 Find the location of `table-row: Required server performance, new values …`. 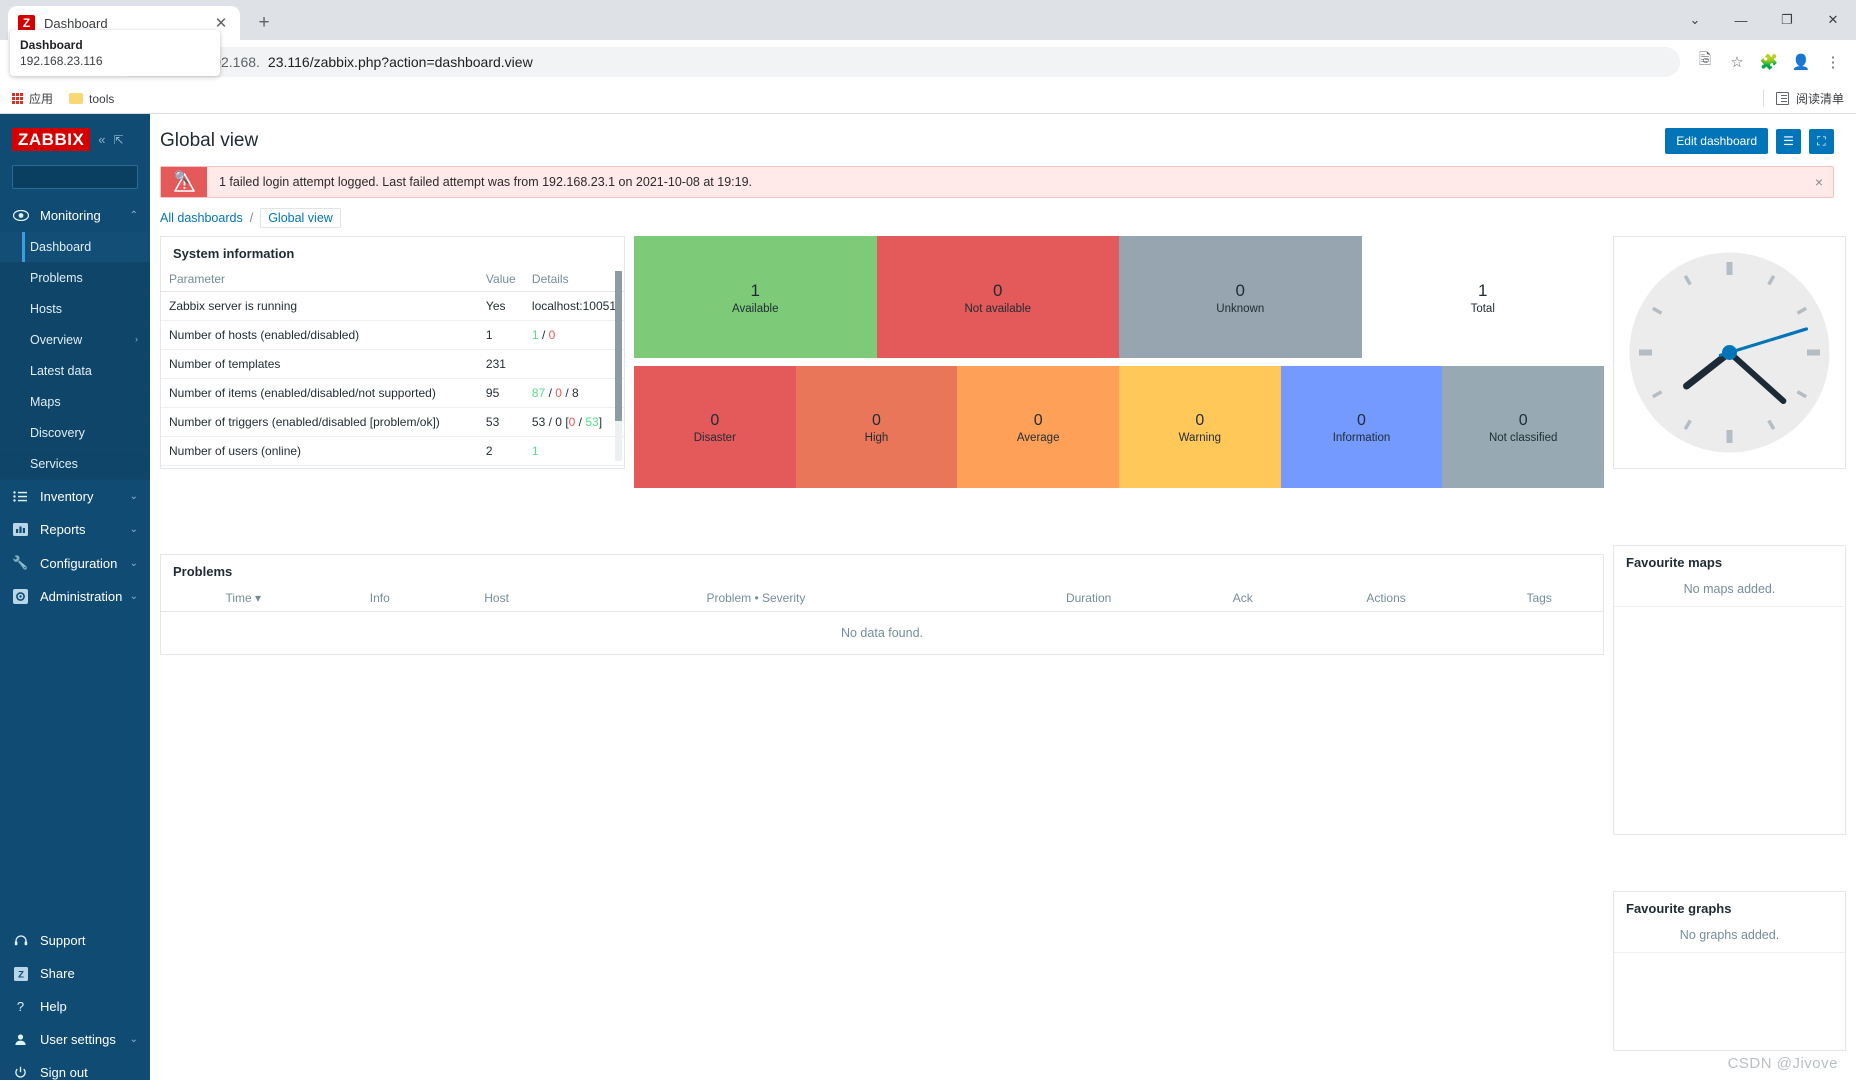

table-row: Required server performance, new values … is located at coordinates (392, 466).